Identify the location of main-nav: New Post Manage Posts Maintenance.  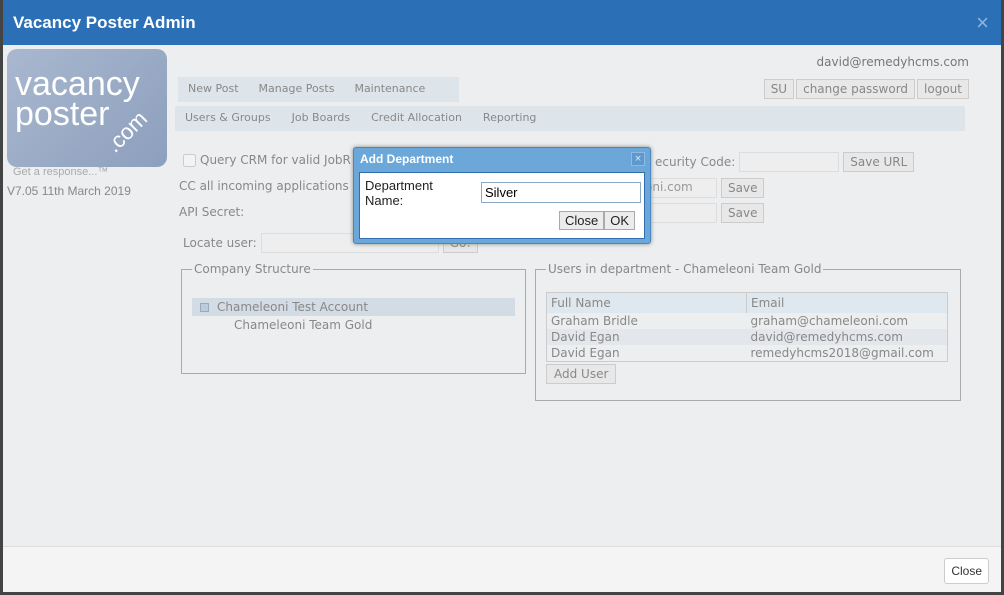
(318, 89).